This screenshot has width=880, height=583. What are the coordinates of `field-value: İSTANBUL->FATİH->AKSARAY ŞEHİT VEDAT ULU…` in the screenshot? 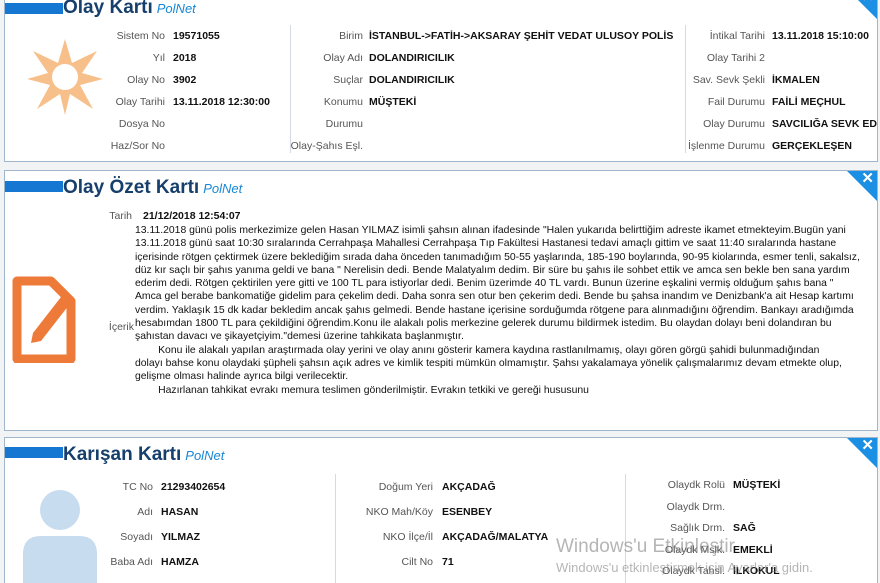 It's located at (522, 36).